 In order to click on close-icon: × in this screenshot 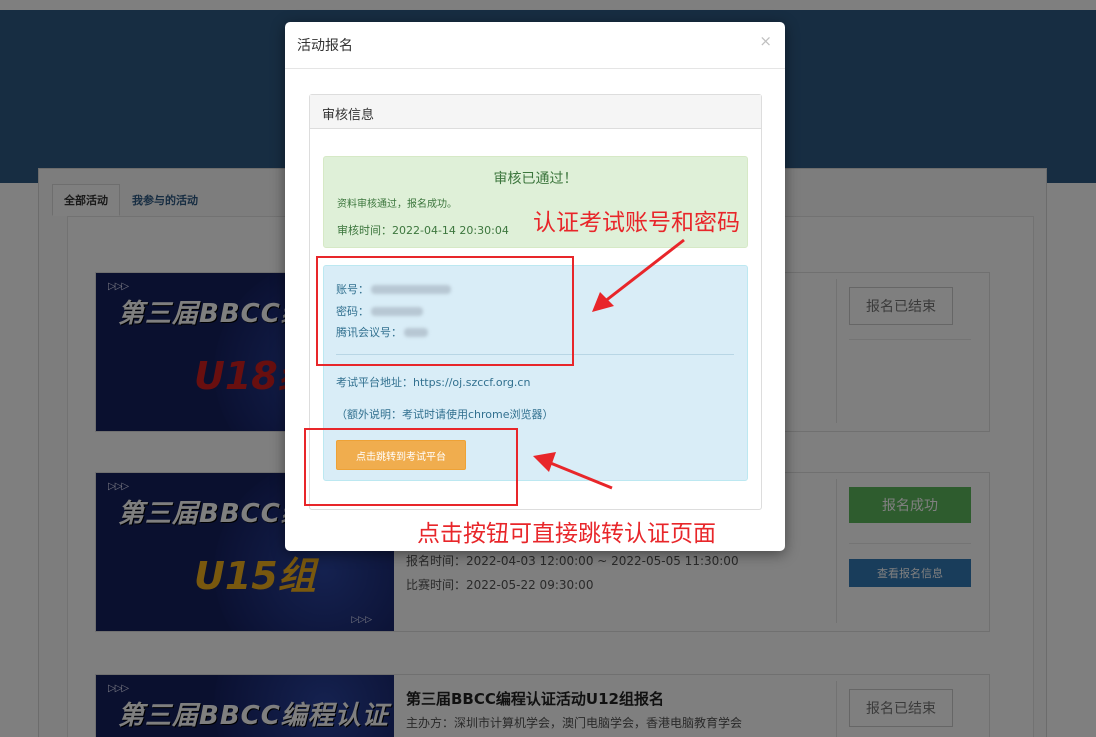, I will do `click(765, 41)`.